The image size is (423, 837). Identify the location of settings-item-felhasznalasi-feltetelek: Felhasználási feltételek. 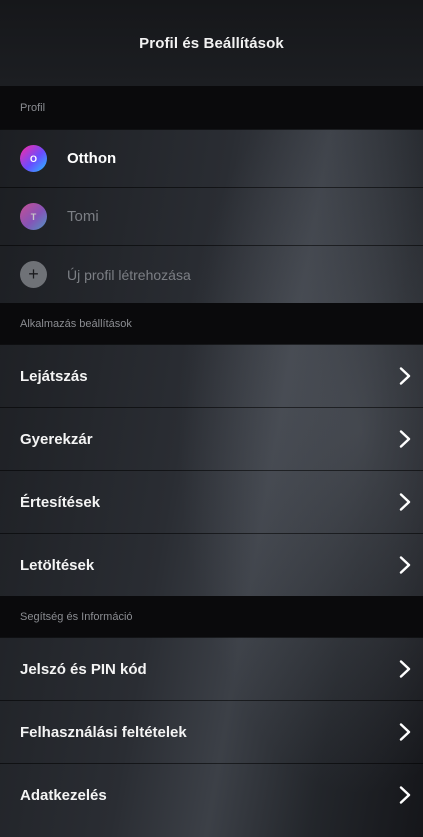
(211, 731).